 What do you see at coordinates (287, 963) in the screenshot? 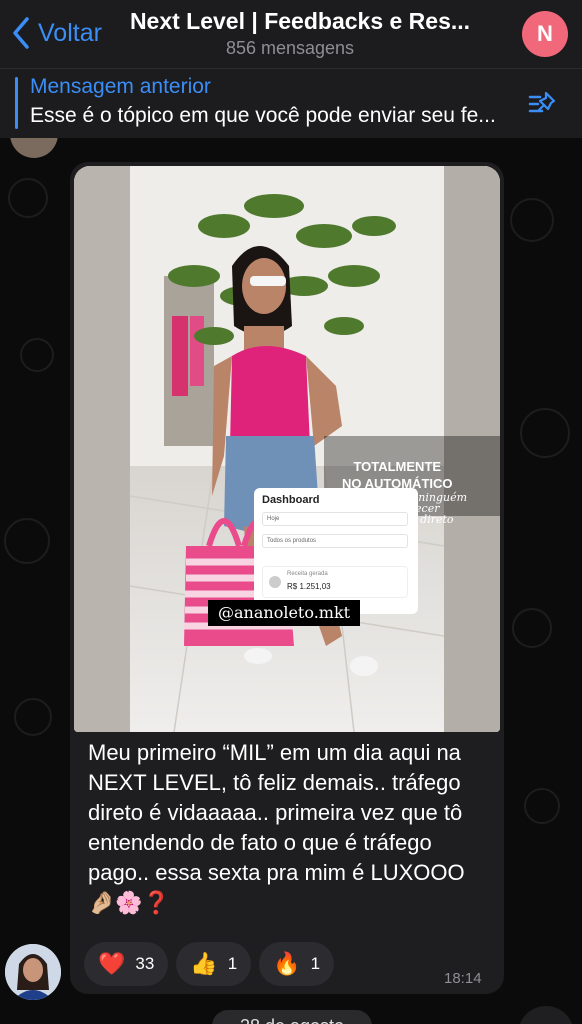
I see `fire-icon: 🔥` at bounding box center [287, 963].